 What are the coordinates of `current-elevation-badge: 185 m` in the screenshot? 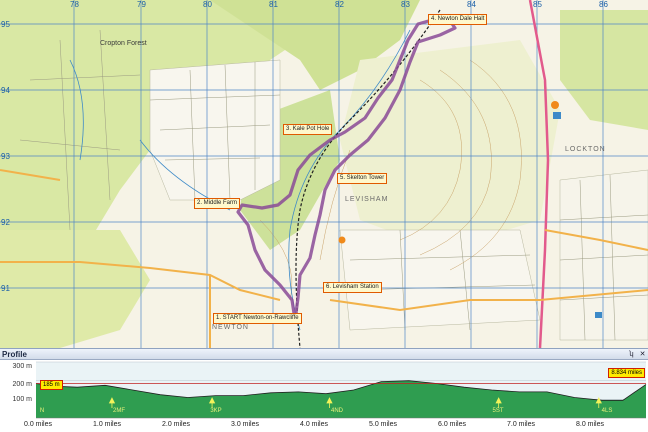 It's located at (51, 385).